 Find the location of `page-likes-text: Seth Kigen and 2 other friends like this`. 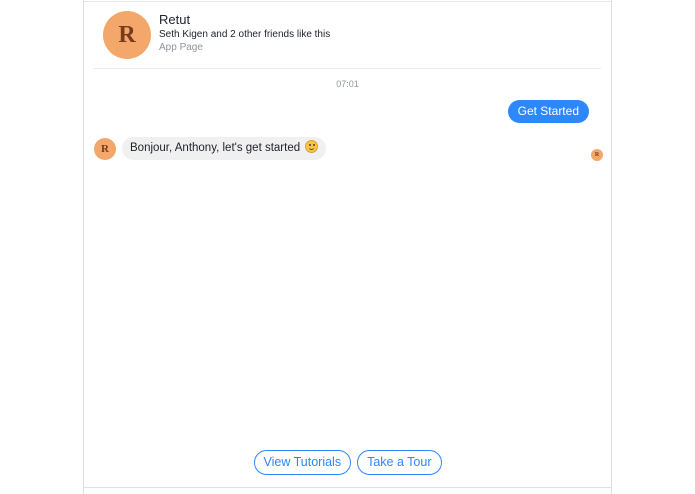

page-likes-text: Seth Kigen and 2 other friends like this is located at coordinates (245, 34).